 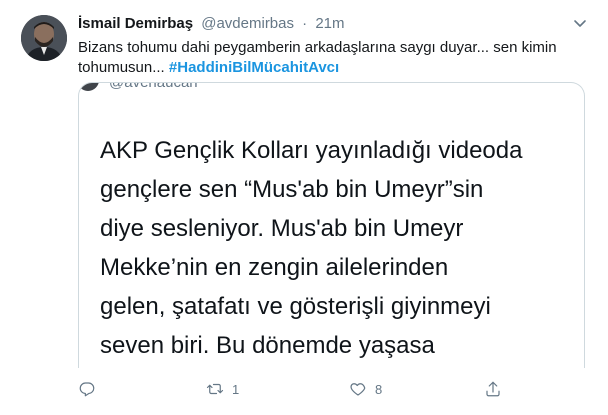 I want to click on reply-icon, so click(x=87, y=389).